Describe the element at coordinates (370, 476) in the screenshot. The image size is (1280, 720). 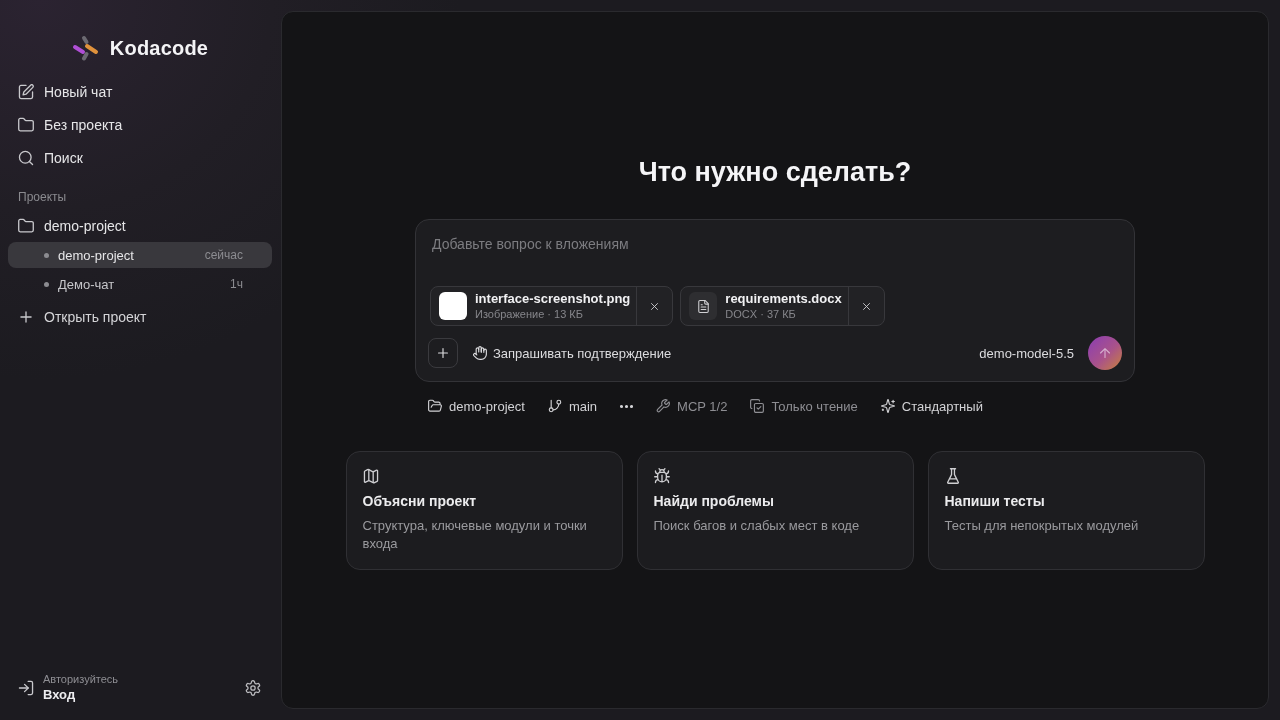
I see `map-icon` at that location.